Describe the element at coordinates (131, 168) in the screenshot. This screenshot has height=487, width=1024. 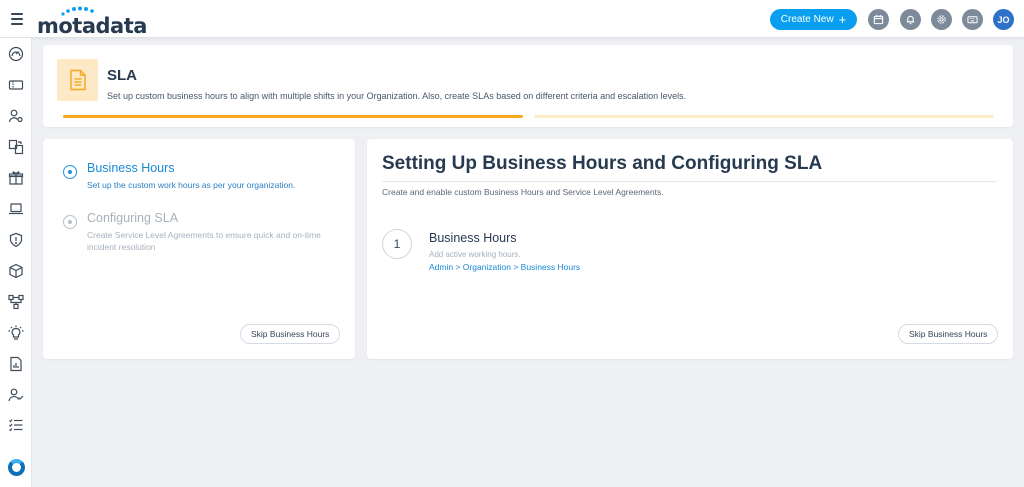
I see `step-title: Business Hours` at that location.